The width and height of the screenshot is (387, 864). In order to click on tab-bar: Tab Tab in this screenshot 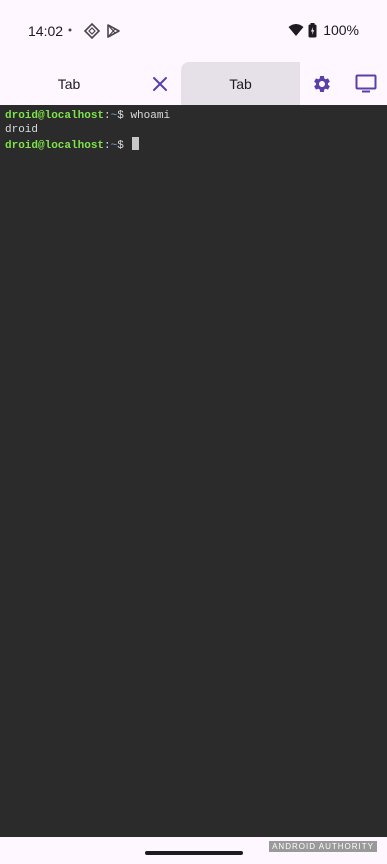, I will do `click(193, 83)`.